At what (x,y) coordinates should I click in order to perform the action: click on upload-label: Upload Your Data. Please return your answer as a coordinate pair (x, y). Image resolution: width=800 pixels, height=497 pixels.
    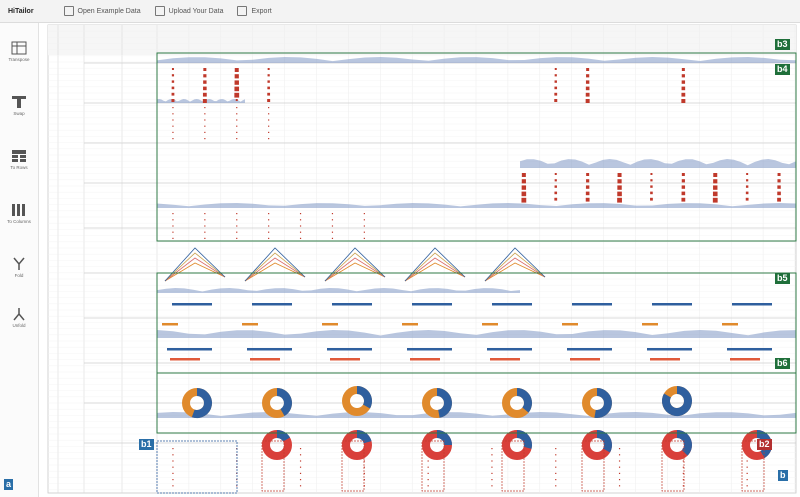
    Looking at the image, I should click on (196, 11).